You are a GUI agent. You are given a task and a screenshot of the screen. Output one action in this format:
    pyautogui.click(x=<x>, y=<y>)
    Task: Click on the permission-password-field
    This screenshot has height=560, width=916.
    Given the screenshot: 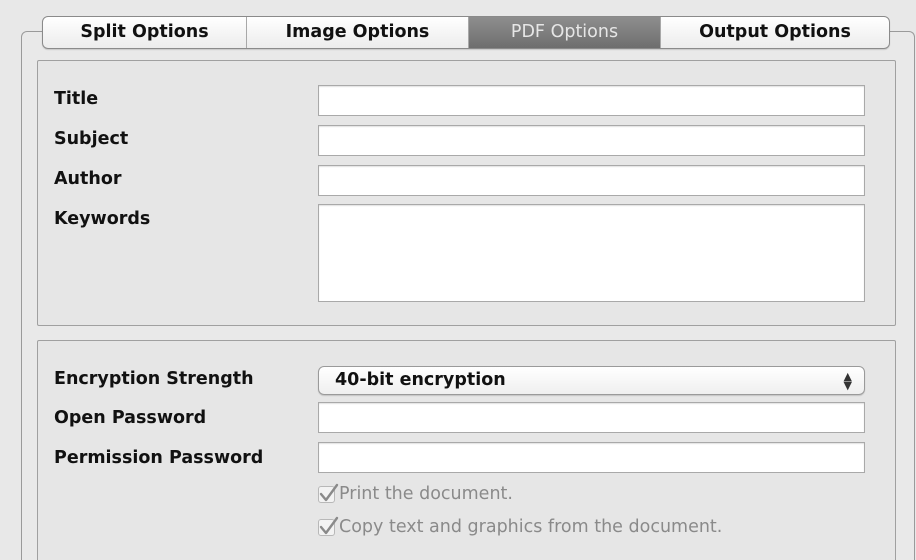 What is the action you would take?
    pyautogui.click(x=591, y=457)
    